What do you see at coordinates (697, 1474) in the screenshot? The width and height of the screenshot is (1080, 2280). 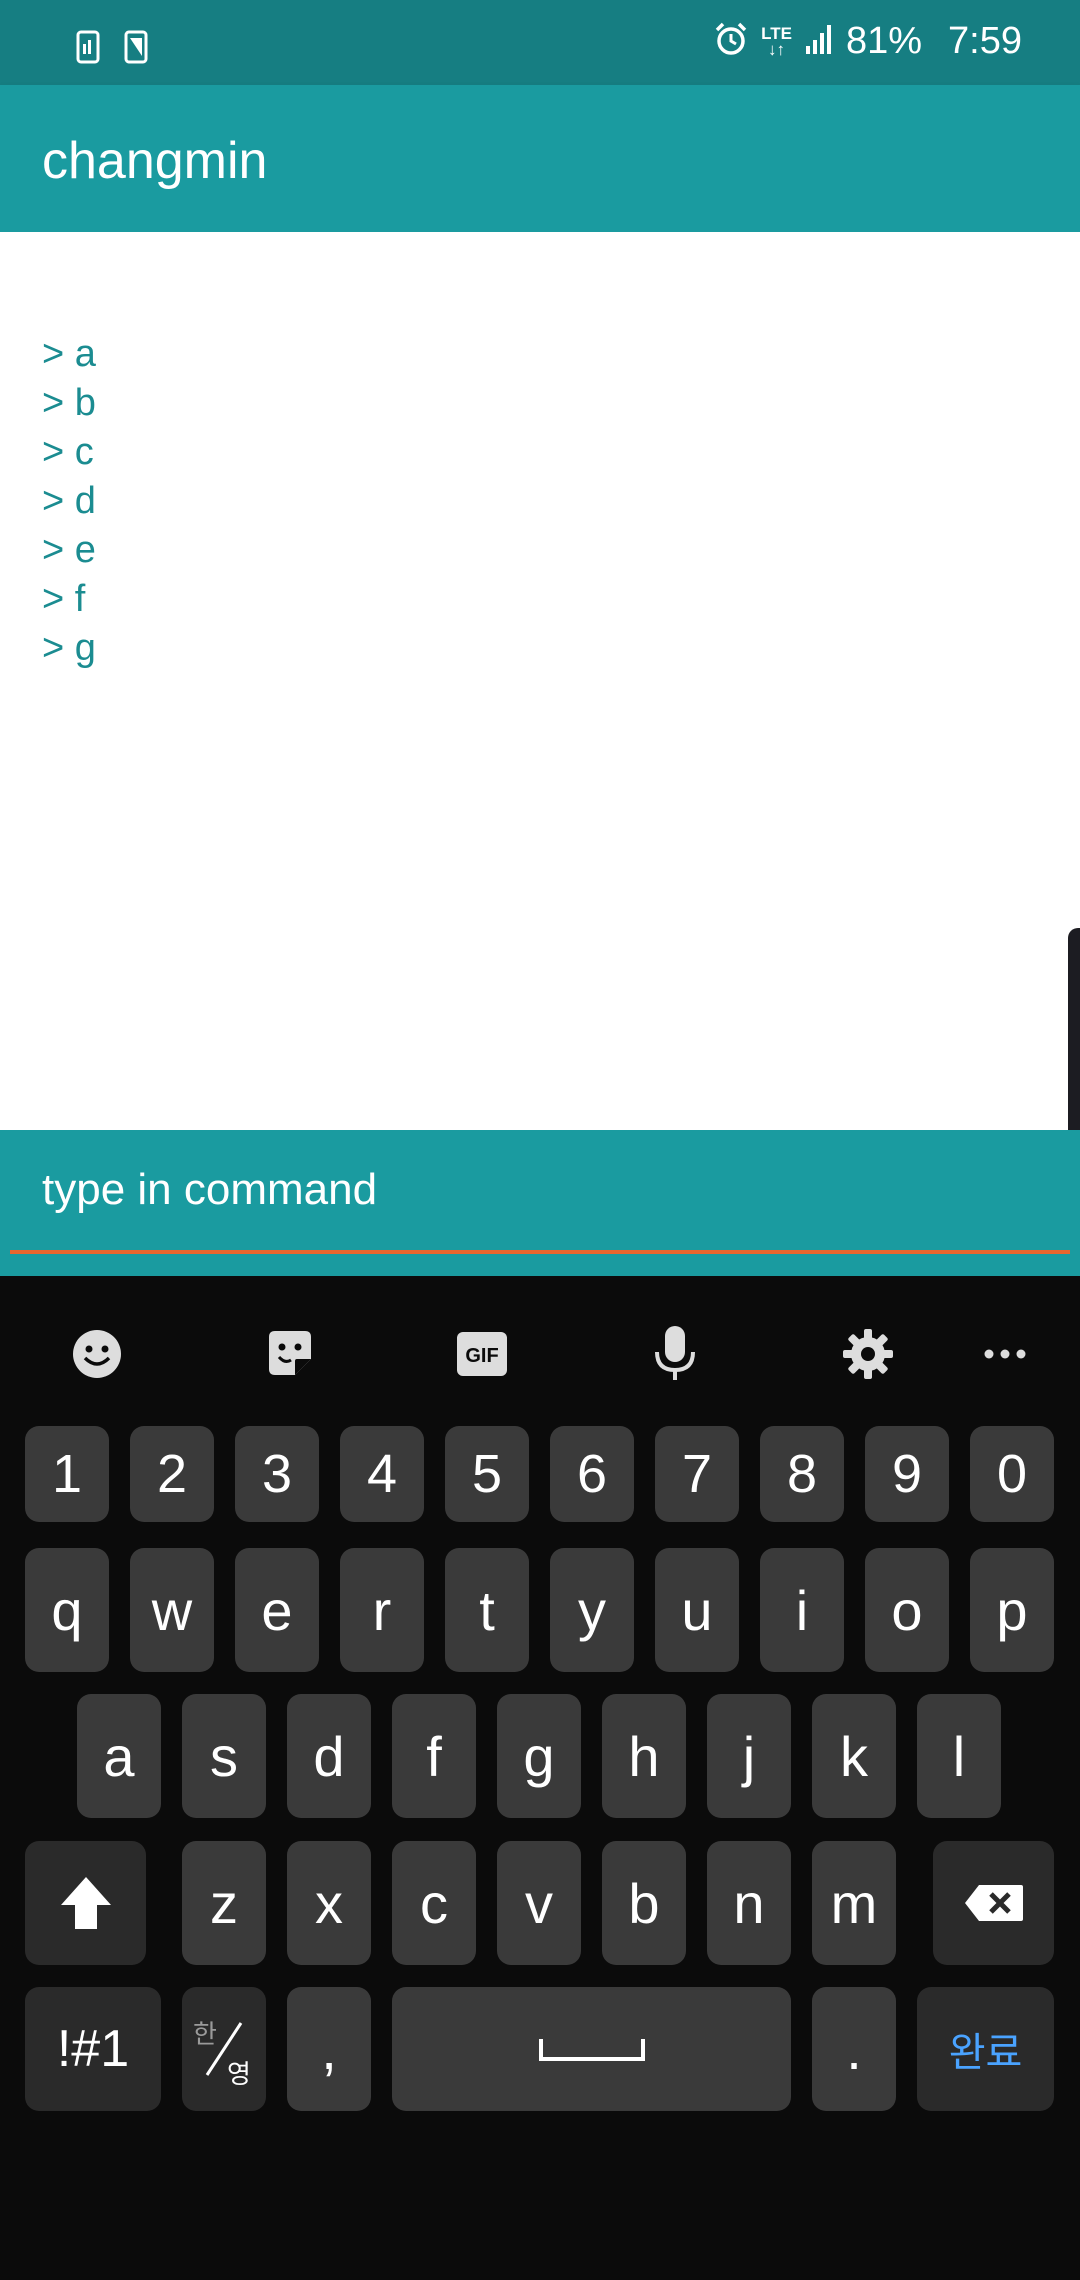 I see `key-7: 7` at bounding box center [697, 1474].